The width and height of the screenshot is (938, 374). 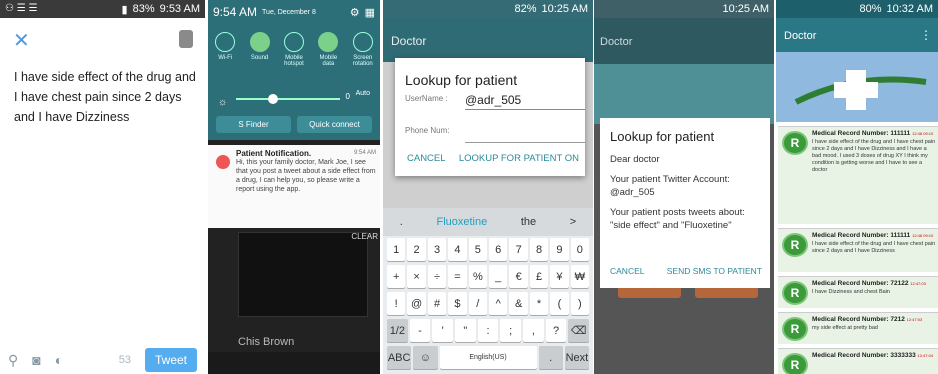 What do you see at coordinates (396, 303) in the screenshot?
I see `key-row3-0: !` at bounding box center [396, 303].